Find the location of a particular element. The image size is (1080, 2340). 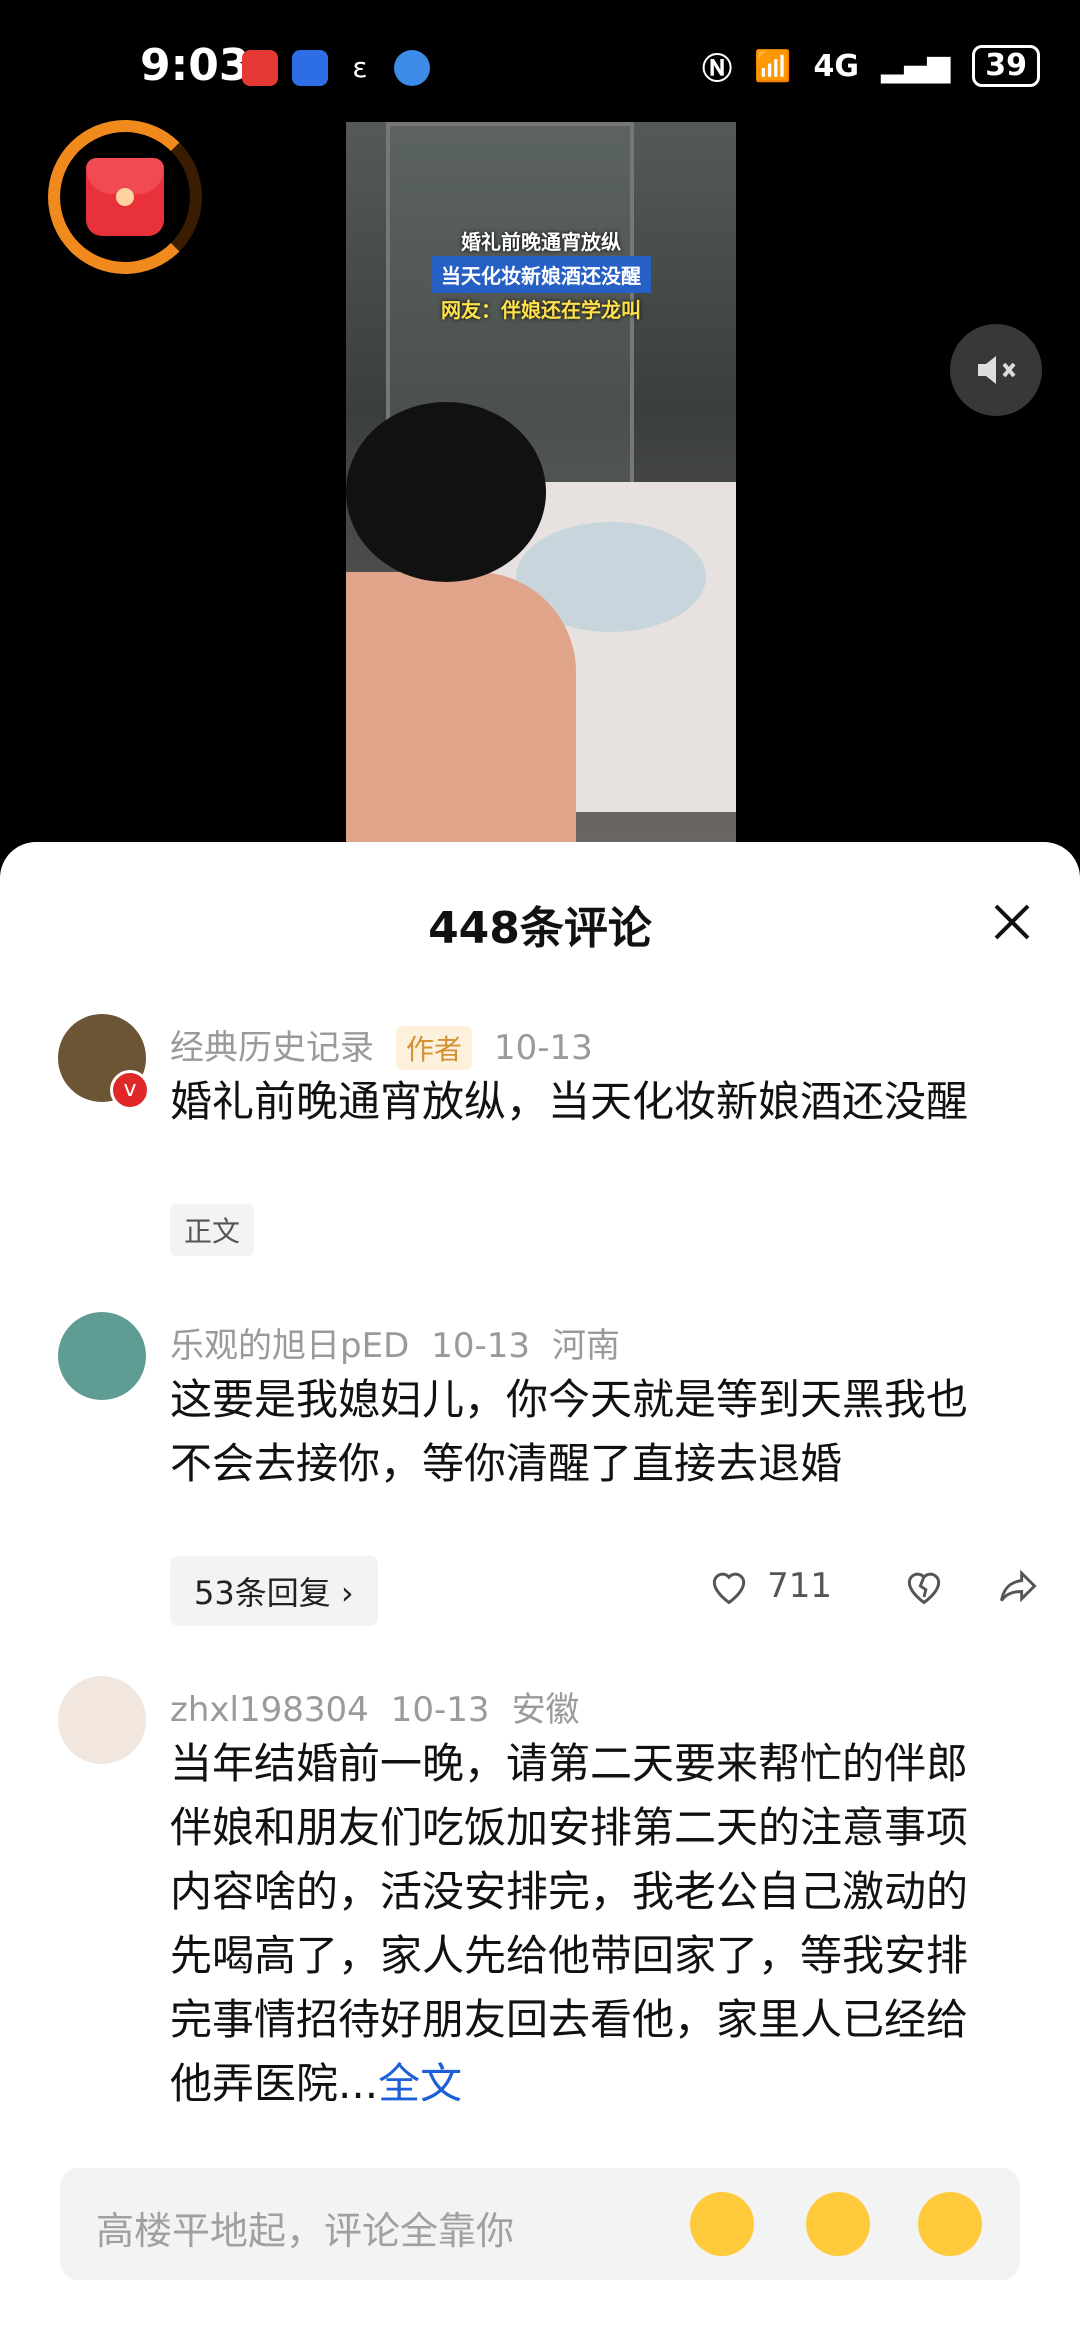

close-icon is located at coordinates (1012, 922).